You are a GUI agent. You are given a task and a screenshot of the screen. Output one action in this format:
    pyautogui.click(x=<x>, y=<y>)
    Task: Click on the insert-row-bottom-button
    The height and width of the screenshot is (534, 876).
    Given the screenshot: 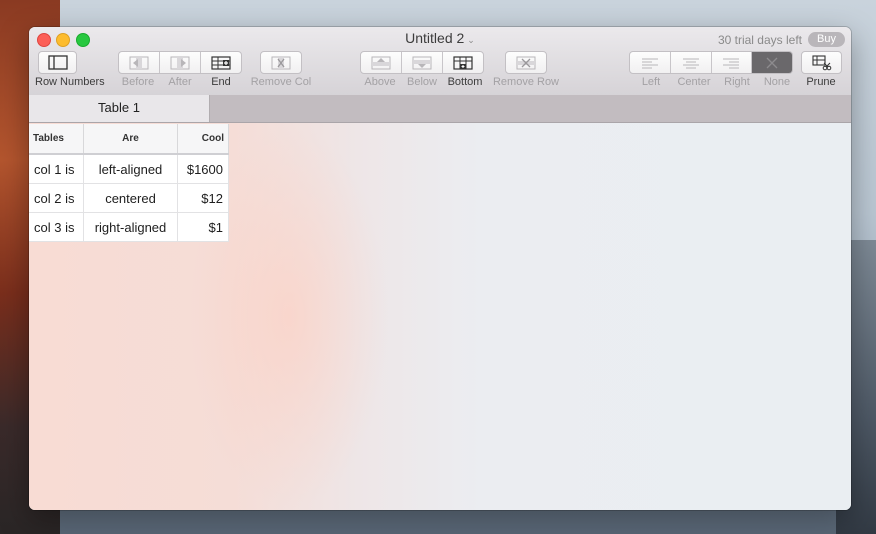 What is the action you would take?
    pyautogui.click(x=463, y=62)
    